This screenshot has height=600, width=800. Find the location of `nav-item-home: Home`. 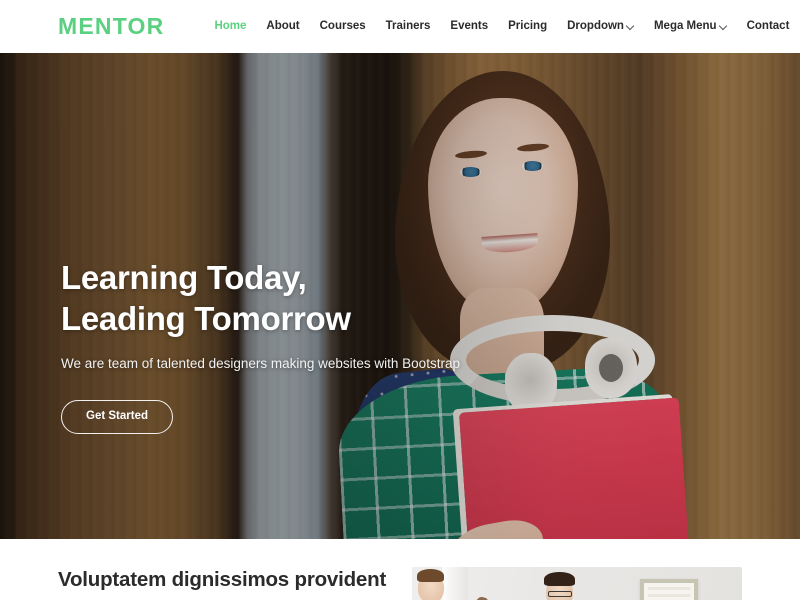

nav-item-home: Home is located at coordinates (230, 26).